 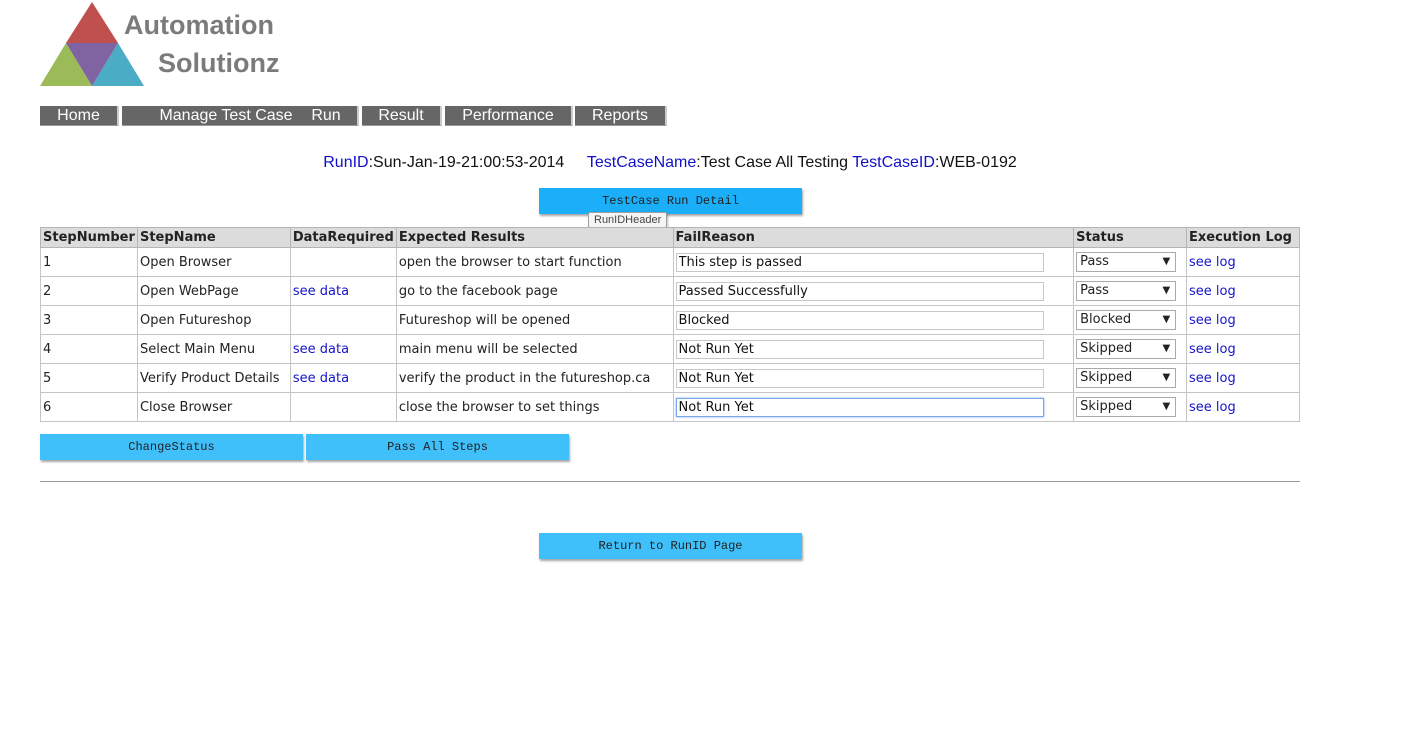 What do you see at coordinates (774, 162) in the screenshot?
I see `test-case-name-value: Test Case All Testing` at bounding box center [774, 162].